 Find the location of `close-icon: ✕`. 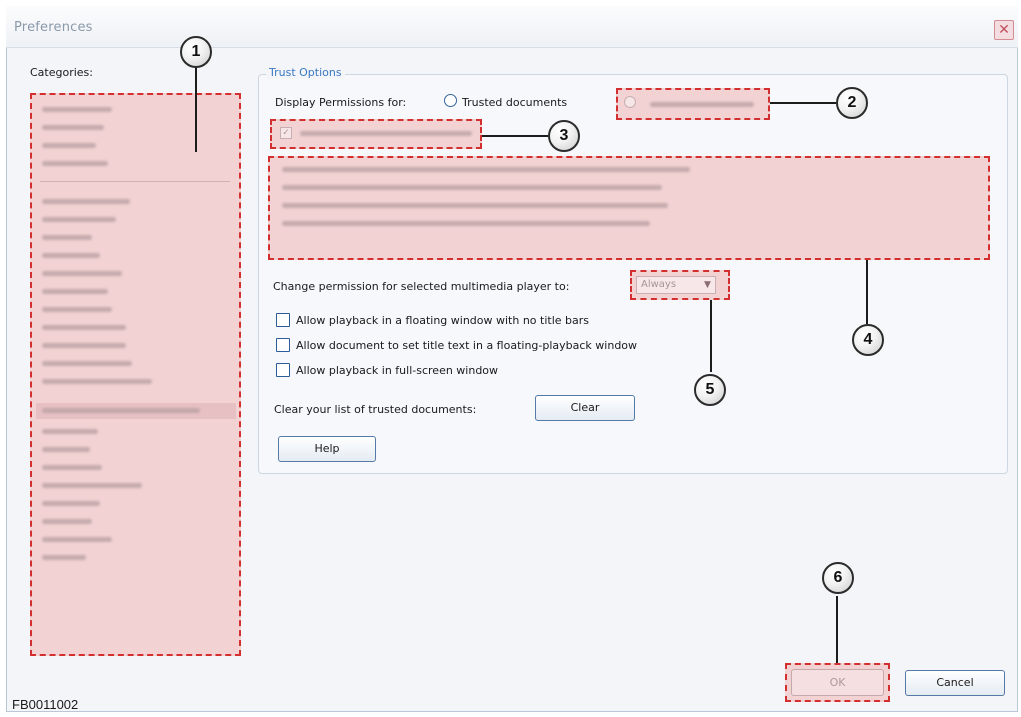

close-icon: ✕ is located at coordinates (1004, 30).